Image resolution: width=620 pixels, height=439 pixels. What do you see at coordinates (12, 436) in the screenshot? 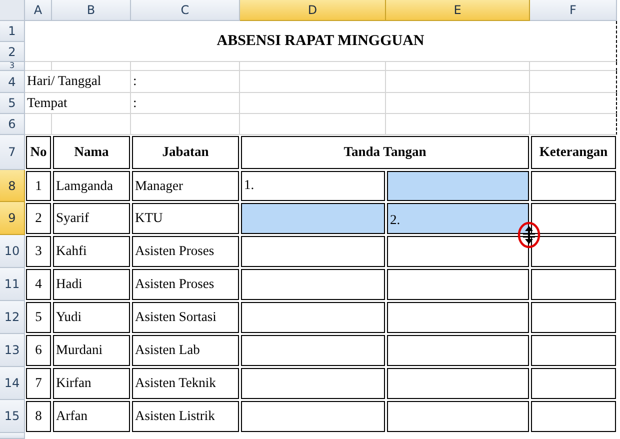
I see `row-header` at bounding box center [12, 436].